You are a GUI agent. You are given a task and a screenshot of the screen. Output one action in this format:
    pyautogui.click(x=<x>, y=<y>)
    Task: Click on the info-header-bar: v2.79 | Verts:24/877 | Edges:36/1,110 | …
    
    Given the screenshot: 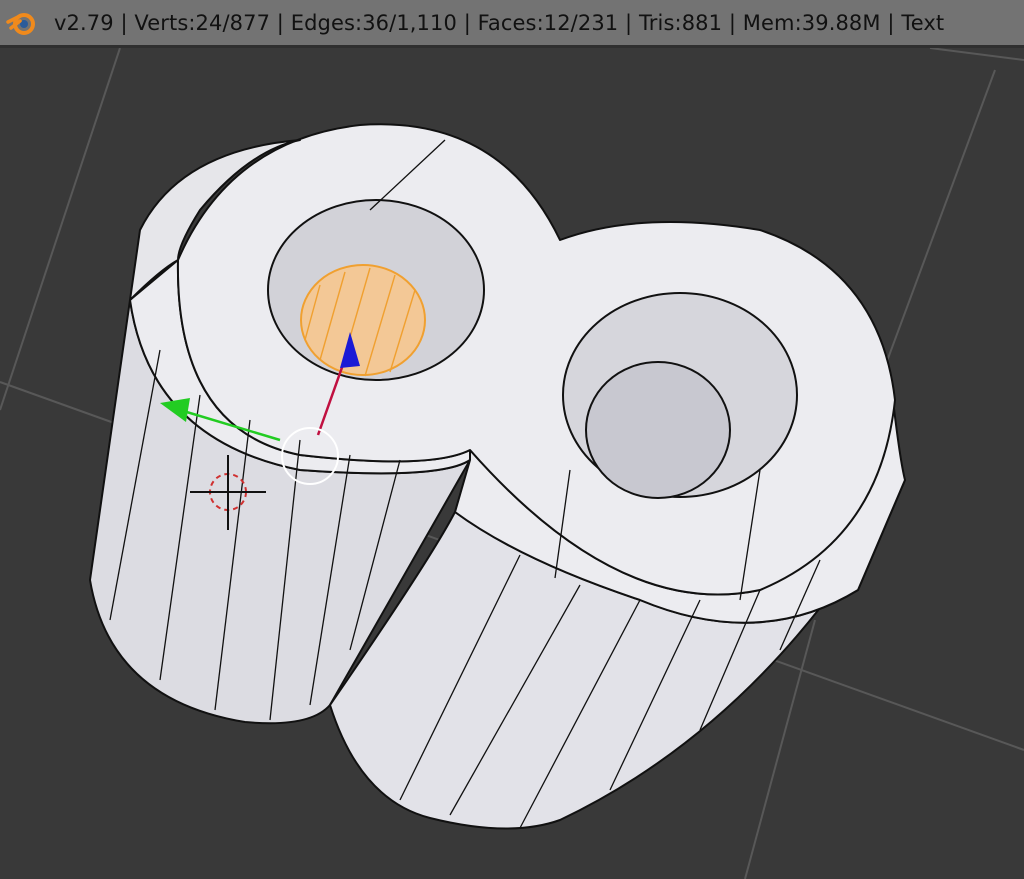 What is the action you would take?
    pyautogui.click(x=512, y=24)
    